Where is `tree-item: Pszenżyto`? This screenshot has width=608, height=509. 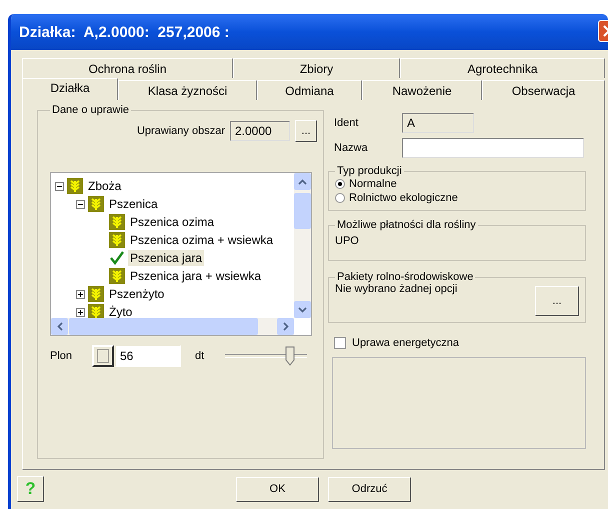
tree-item: Pszenżyto is located at coordinates (136, 294).